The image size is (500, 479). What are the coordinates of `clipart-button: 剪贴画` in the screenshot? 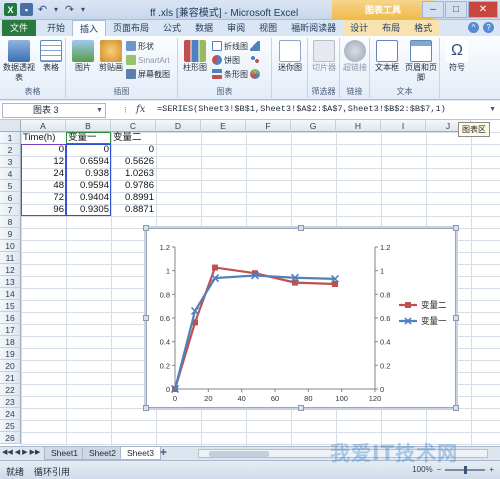 It's located at (111, 56).